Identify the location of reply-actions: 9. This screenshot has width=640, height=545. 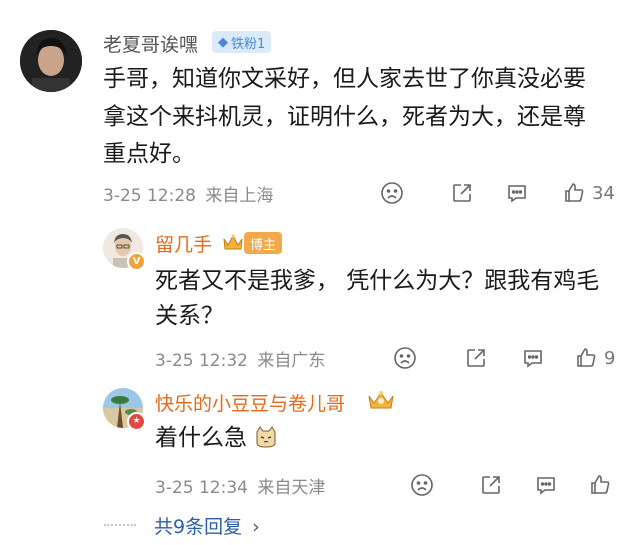
(513, 358).